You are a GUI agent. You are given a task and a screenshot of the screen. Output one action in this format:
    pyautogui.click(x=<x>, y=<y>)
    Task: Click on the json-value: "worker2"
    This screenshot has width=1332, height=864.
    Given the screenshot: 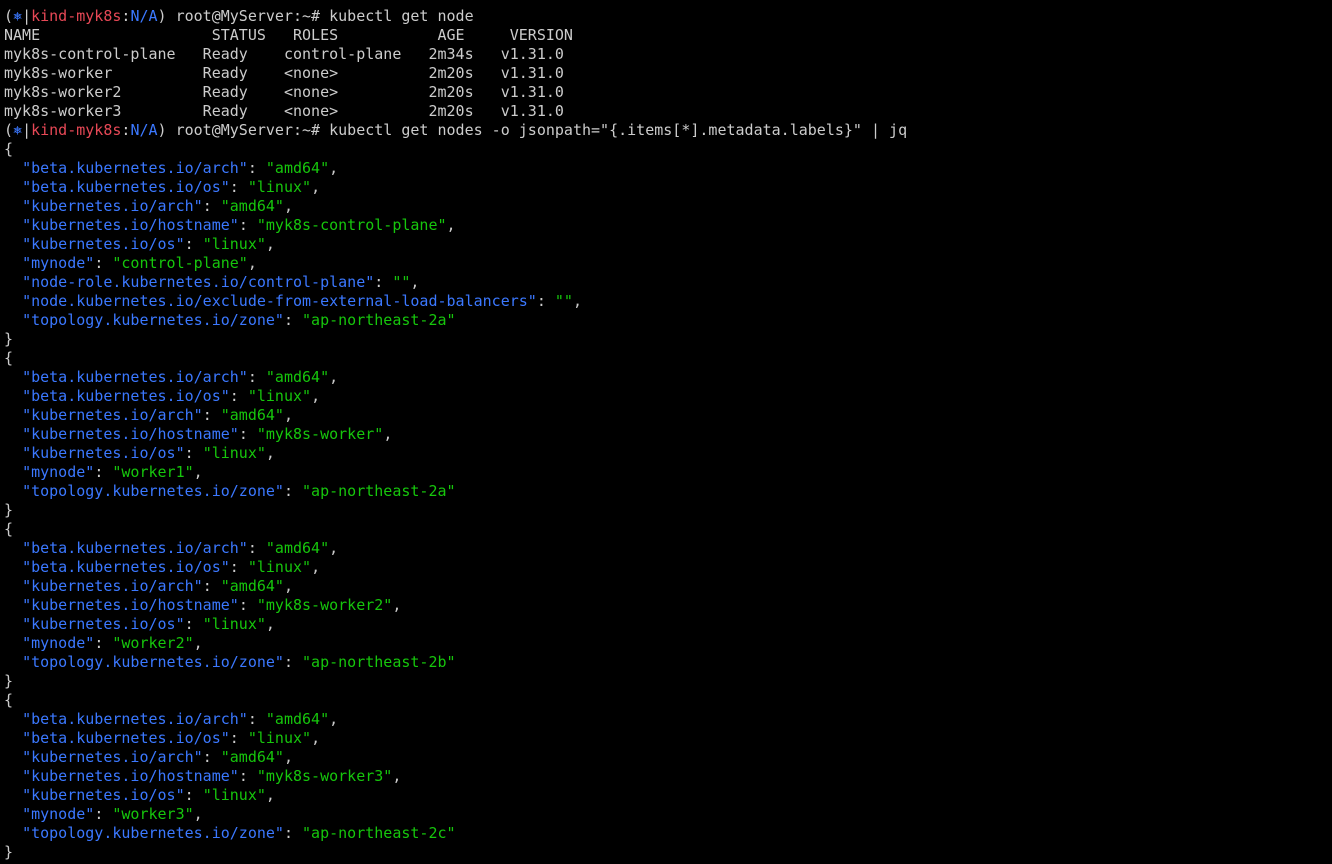 What is the action you would take?
    pyautogui.click(x=153, y=643)
    